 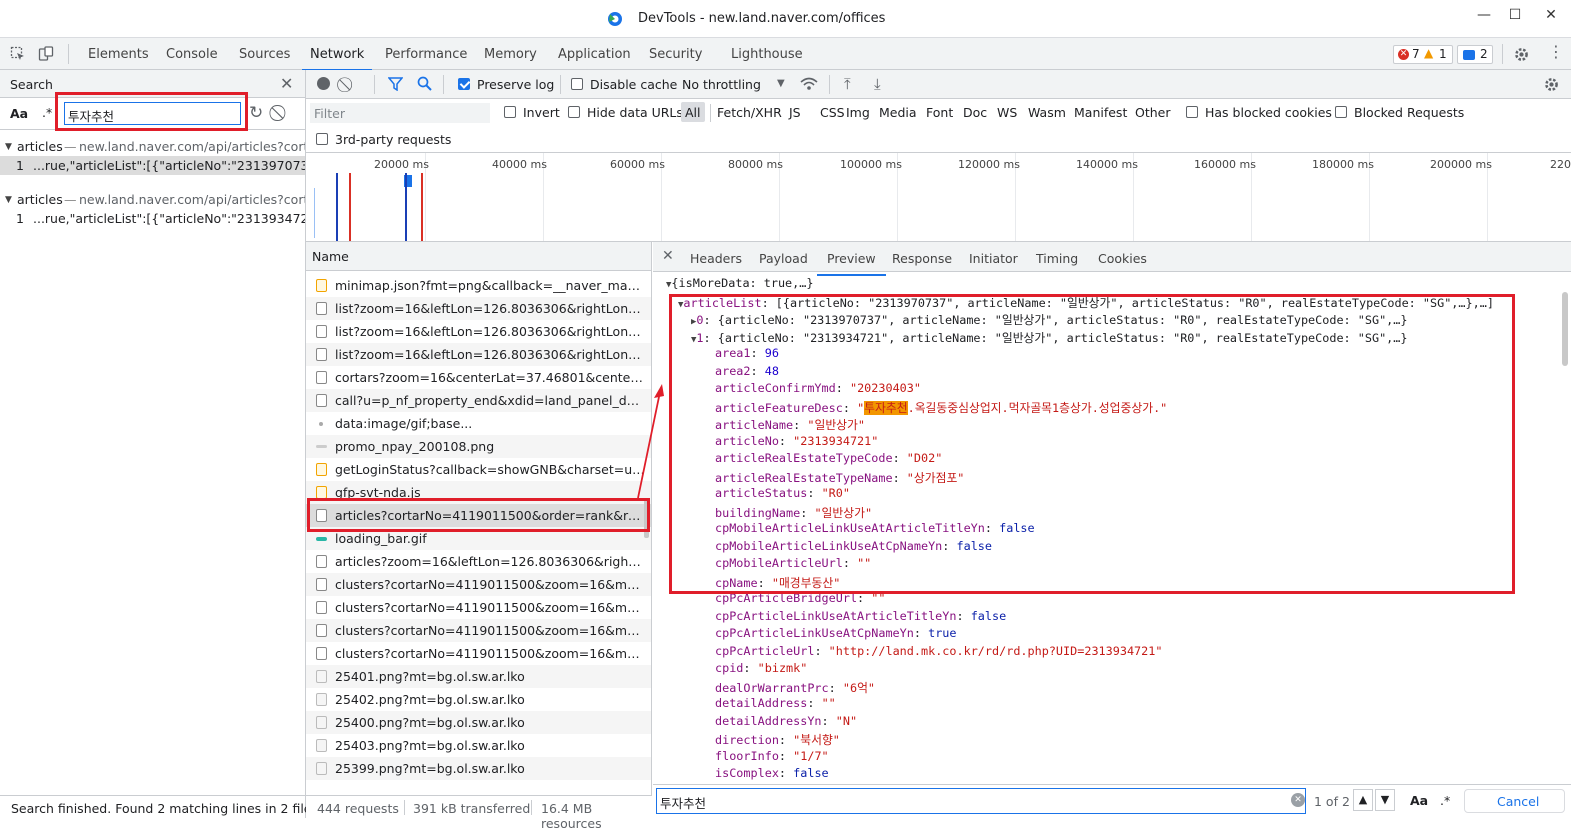 I want to click on request-row: 25402.png?mt=bg.ol.sw.ar.lko, so click(x=478, y=699).